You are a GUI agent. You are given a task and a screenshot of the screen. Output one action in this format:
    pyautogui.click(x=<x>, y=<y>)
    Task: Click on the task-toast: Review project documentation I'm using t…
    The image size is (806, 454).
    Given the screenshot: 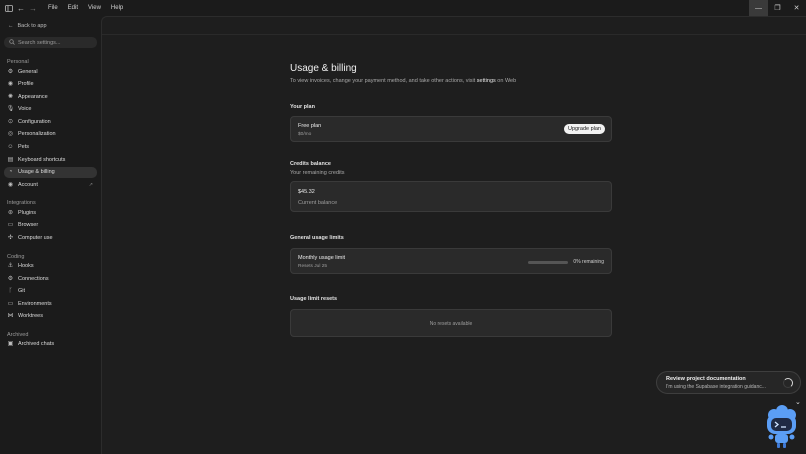 What is the action you would take?
    pyautogui.click(x=728, y=382)
    